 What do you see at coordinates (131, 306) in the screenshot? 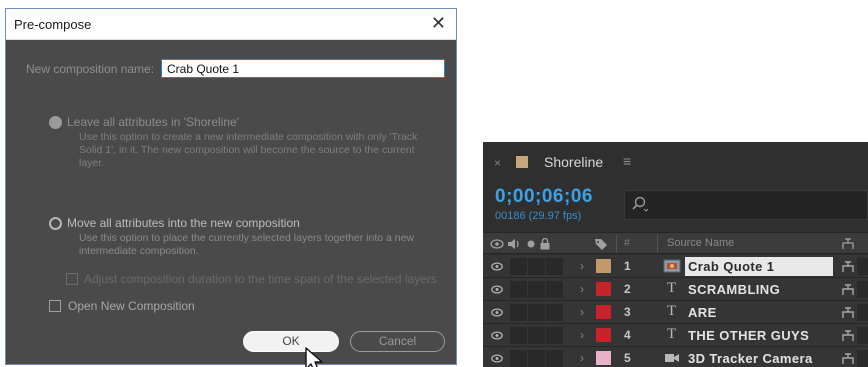
I see `open-new-composition-label: Open New Composition` at bounding box center [131, 306].